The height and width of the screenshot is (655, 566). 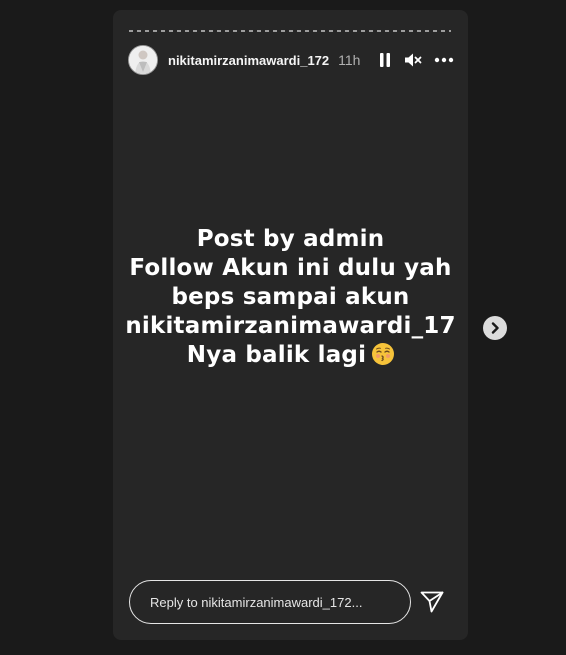 I want to click on story-header: nikitamirzanimawardi_172 11h, so click(x=291, y=60).